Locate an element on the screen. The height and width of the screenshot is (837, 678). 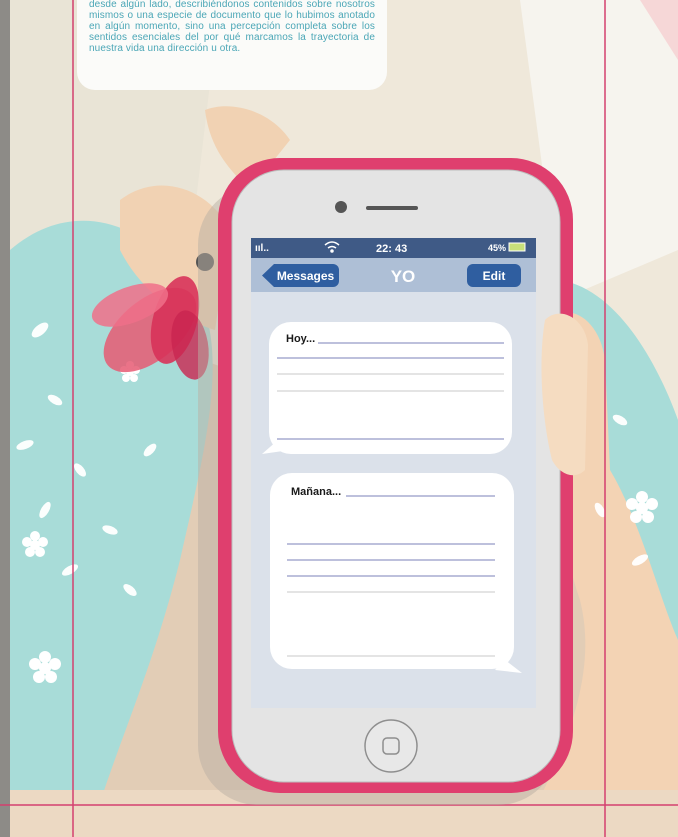
home-button is located at coordinates (391, 746).